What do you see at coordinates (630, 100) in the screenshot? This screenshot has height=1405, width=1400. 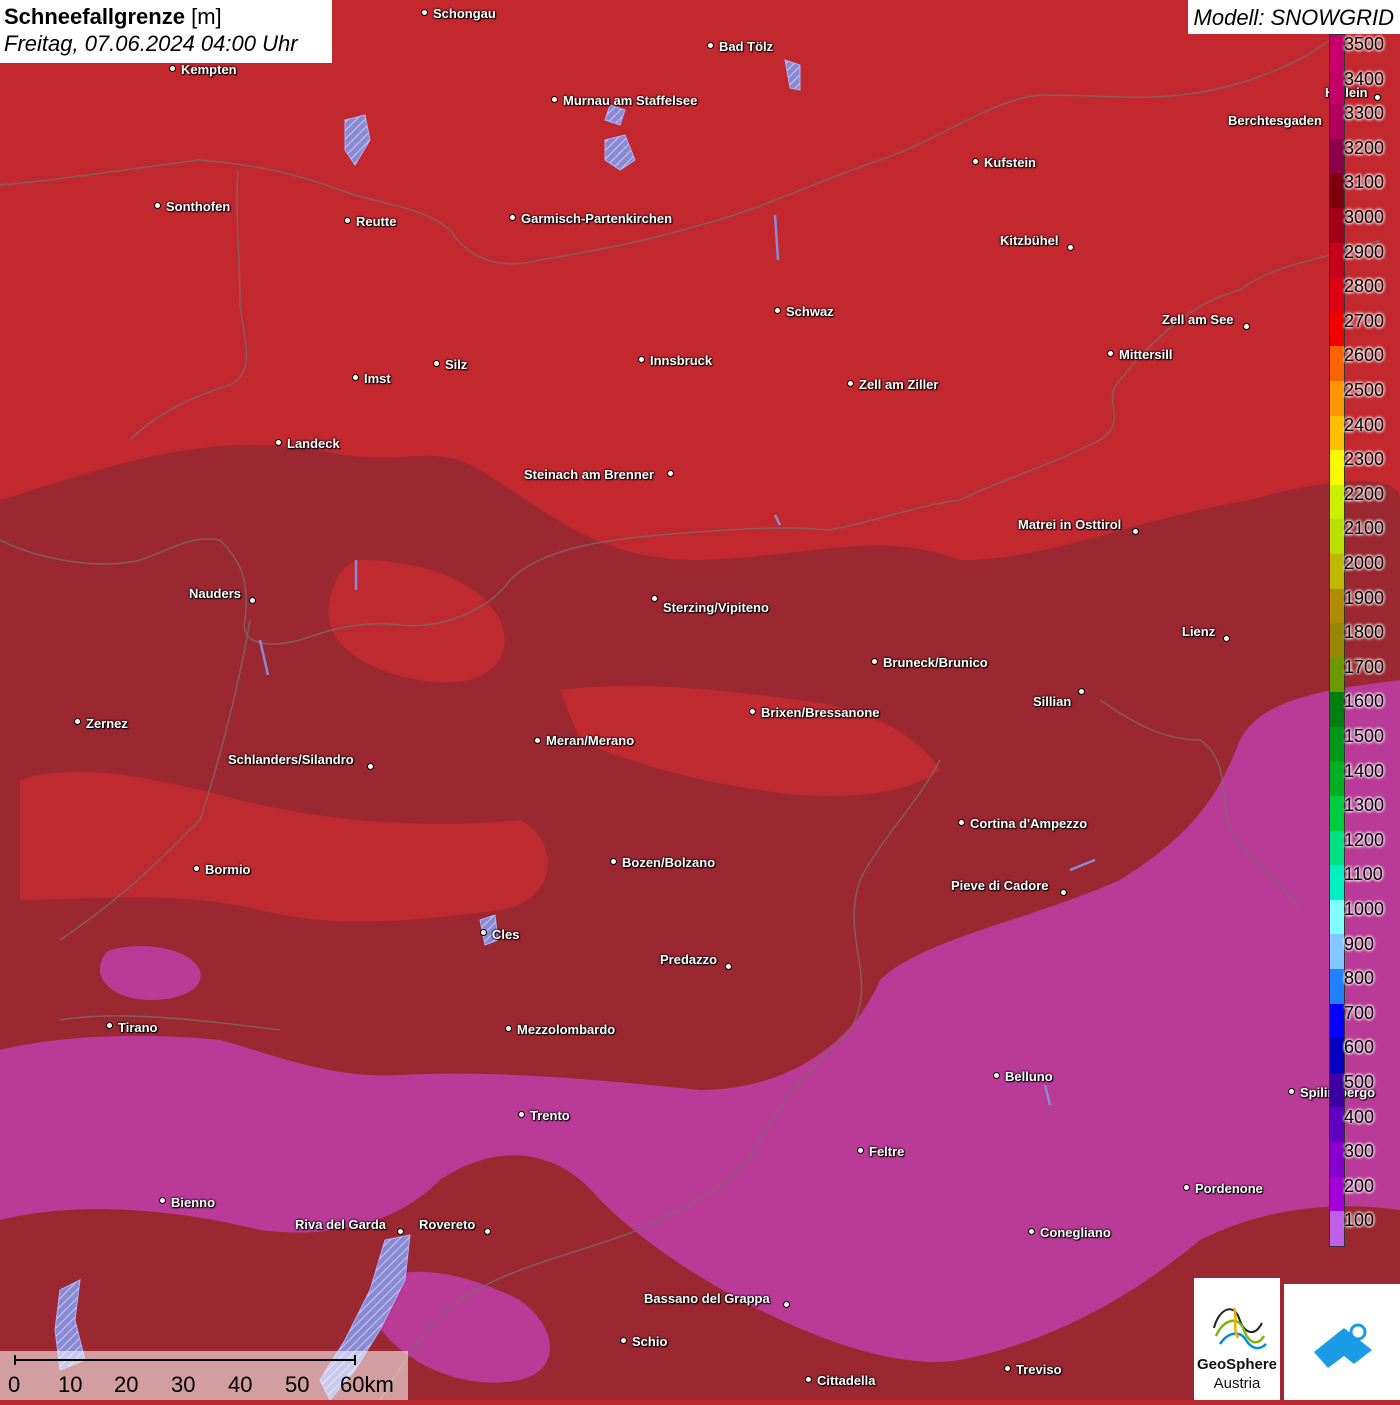 I see `city-label: Murnau am Staffelsee` at bounding box center [630, 100].